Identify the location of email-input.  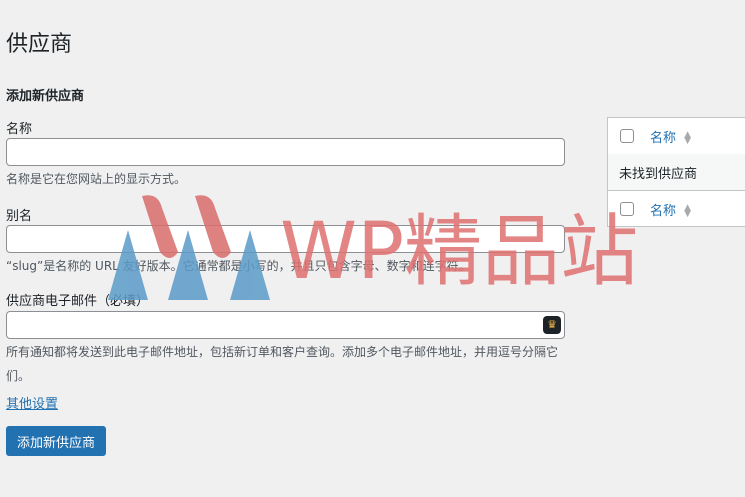
(285, 325).